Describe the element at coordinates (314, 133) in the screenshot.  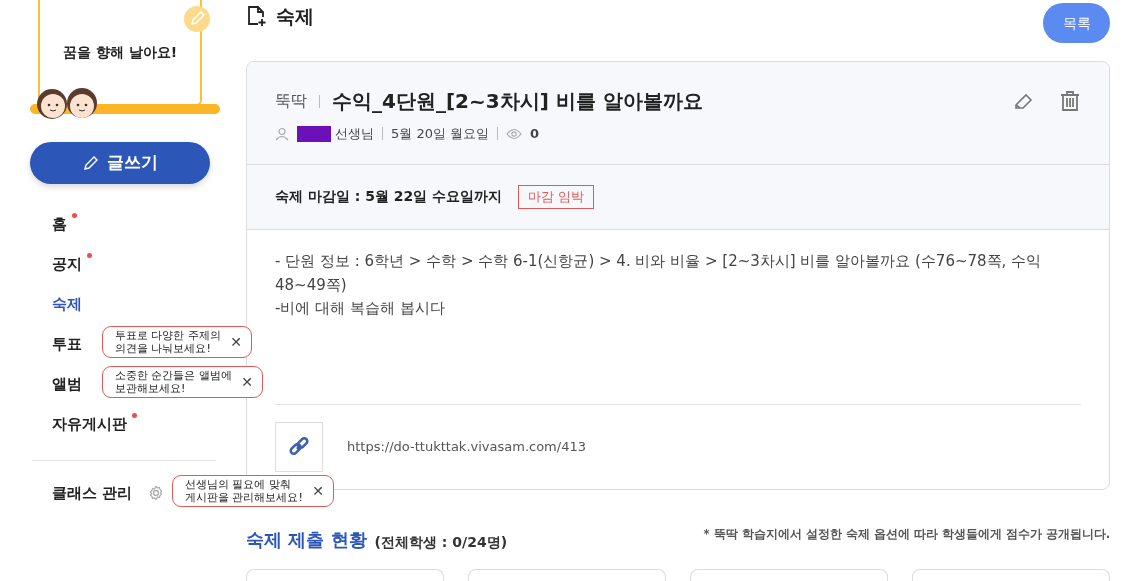
I see `redaction-mark` at that location.